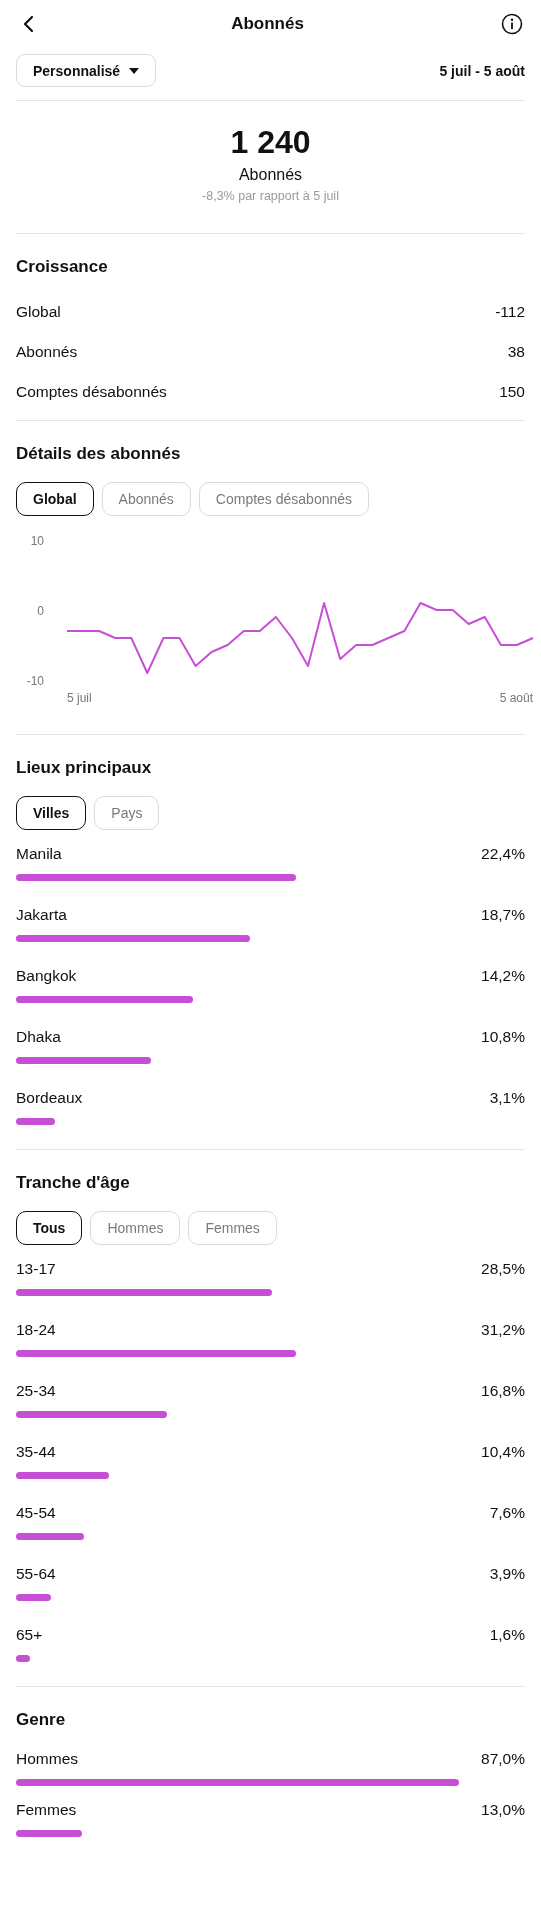 The width and height of the screenshot is (541, 1907). I want to click on row-label: Bangkok, so click(46, 976).